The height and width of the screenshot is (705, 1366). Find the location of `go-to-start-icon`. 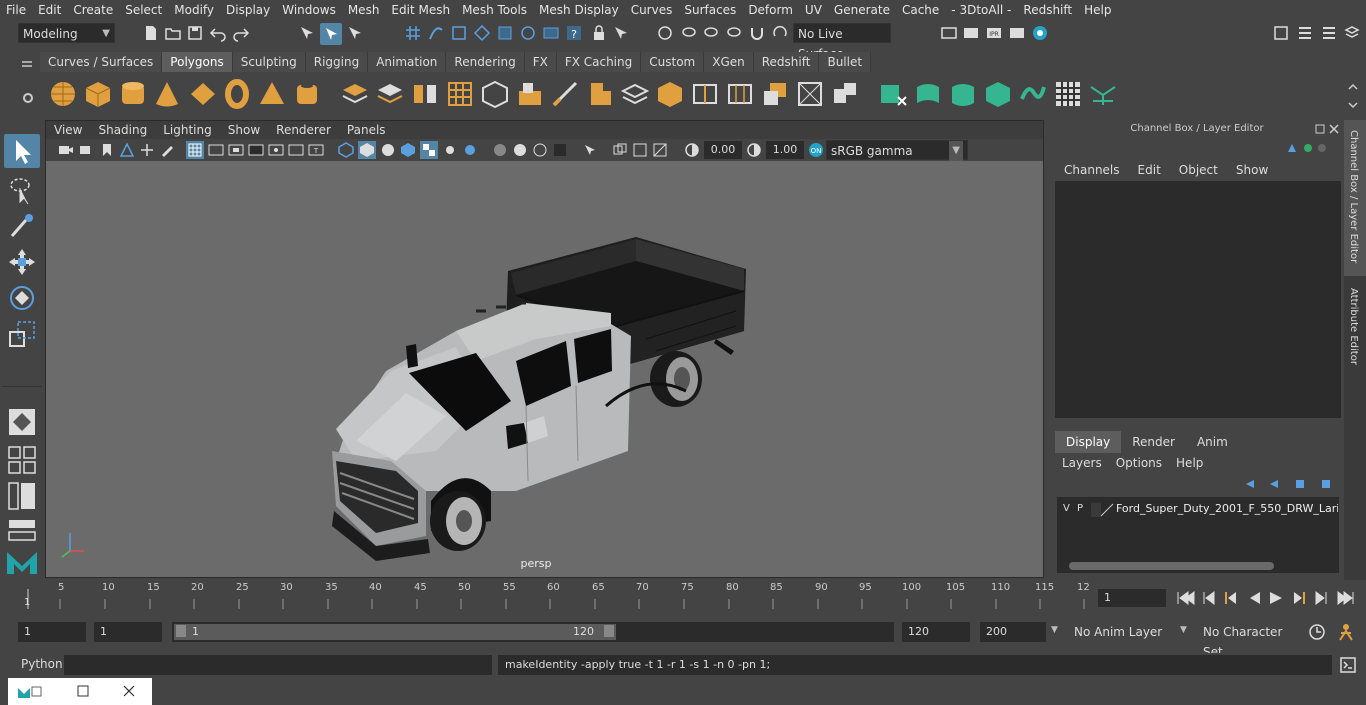

go-to-start-icon is located at coordinates (1186, 598).